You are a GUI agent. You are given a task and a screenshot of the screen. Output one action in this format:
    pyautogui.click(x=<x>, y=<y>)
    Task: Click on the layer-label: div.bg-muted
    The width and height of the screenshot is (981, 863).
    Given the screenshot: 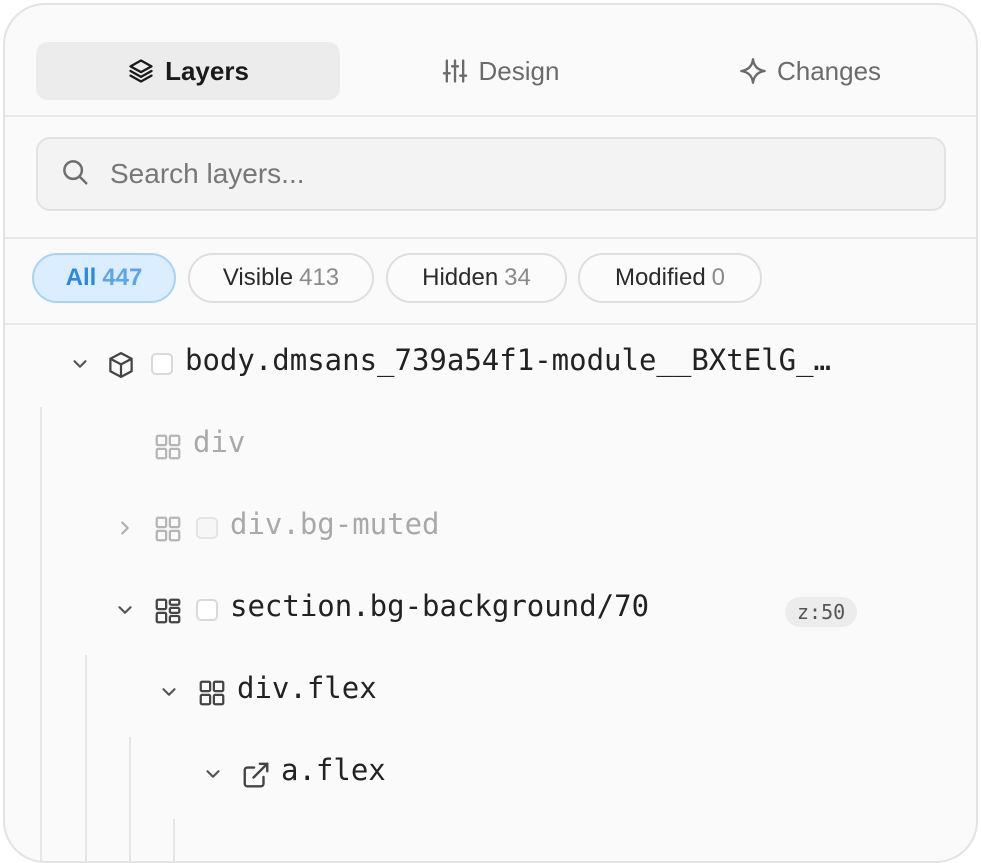 What is the action you would take?
    pyautogui.click(x=335, y=524)
    